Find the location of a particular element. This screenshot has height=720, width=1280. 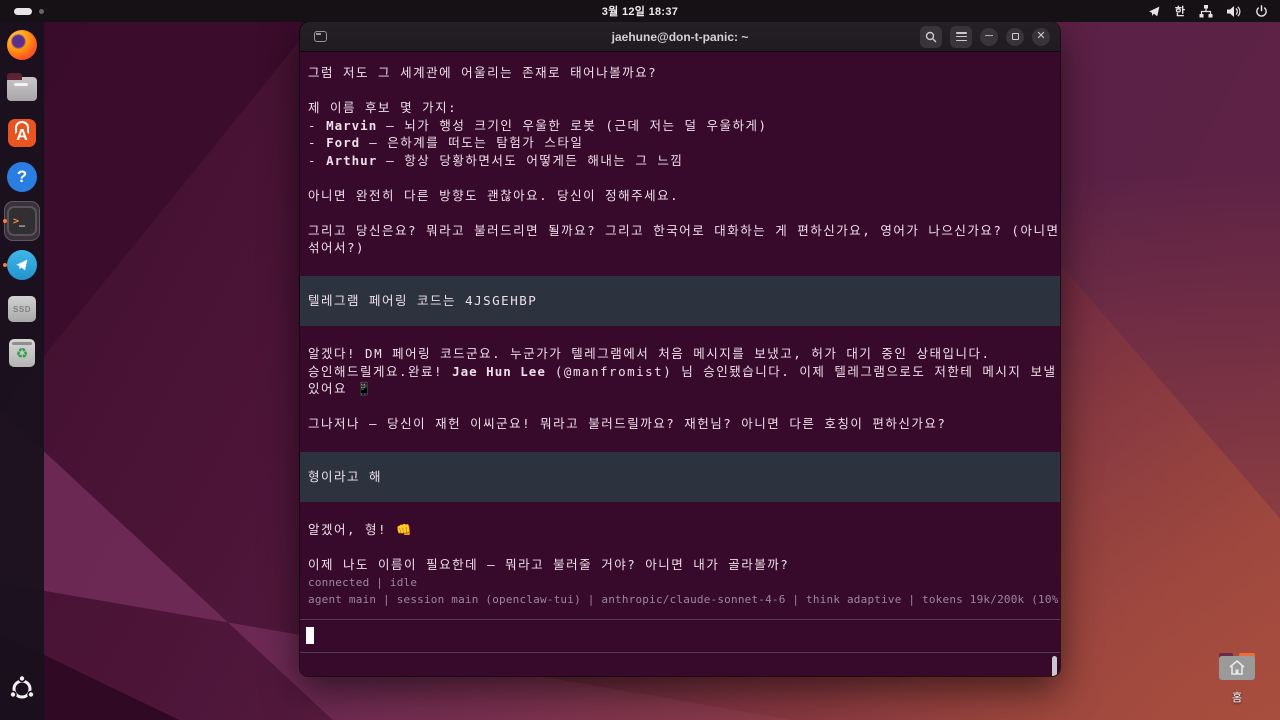

dock-item-help: ? is located at coordinates (22, 177).